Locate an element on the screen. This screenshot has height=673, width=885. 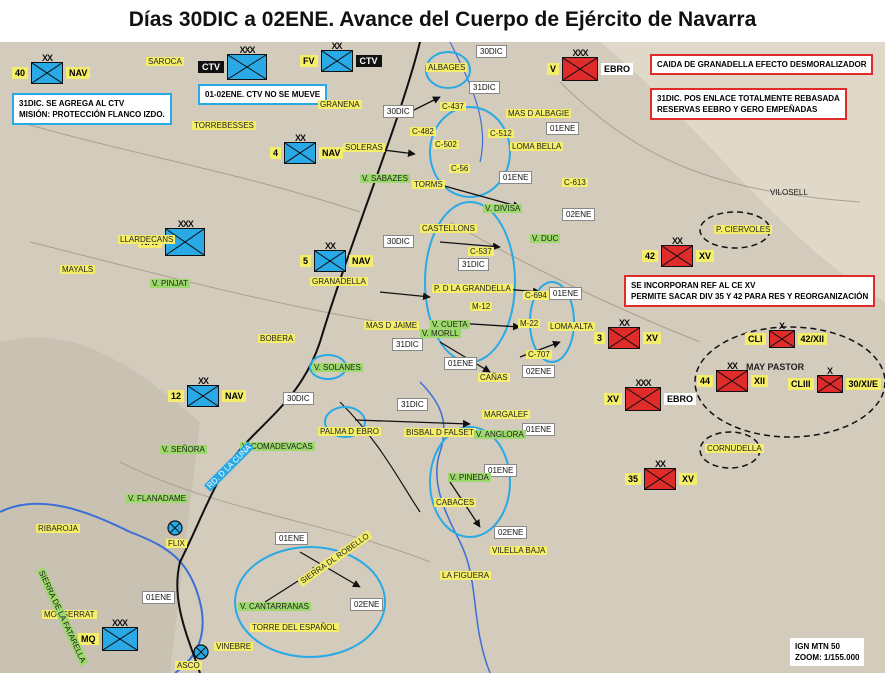
unit-44-xii: 44 XX XII is located at coordinates (733, 376).